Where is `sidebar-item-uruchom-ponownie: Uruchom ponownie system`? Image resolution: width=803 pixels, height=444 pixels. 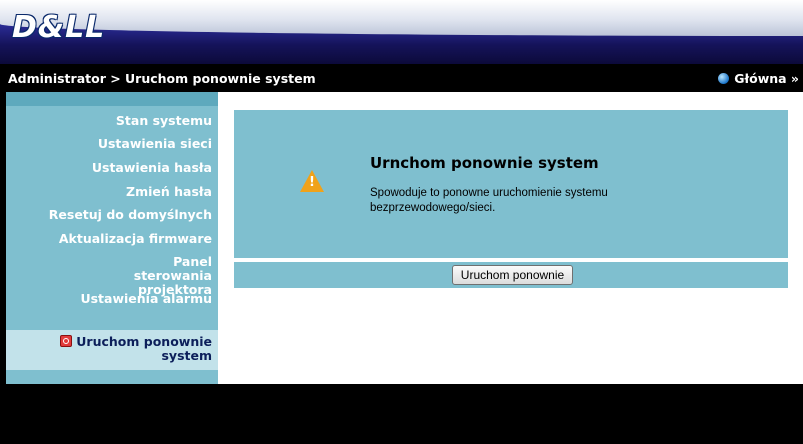 sidebar-item-uruchom-ponownie: Uruchom ponownie system is located at coordinates (136, 349).